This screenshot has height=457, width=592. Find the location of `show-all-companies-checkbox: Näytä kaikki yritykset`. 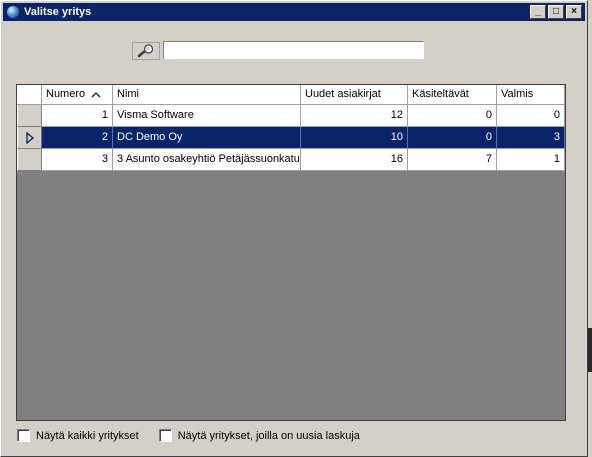

show-all-companies-checkbox: Näytä kaikki yritykset is located at coordinates (78, 435).